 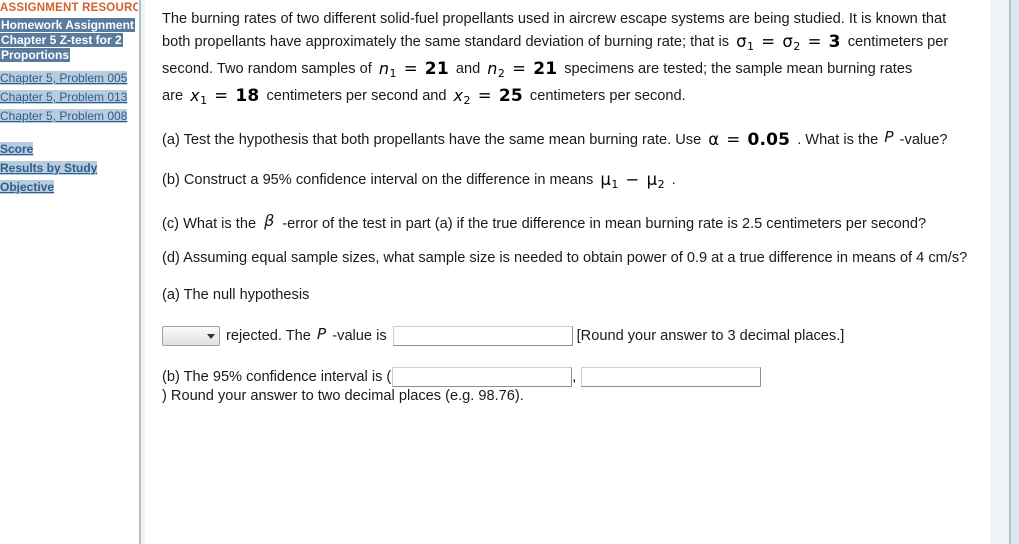 What do you see at coordinates (1015, 272) in the screenshot?
I see `right-outer-gutter` at bounding box center [1015, 272].